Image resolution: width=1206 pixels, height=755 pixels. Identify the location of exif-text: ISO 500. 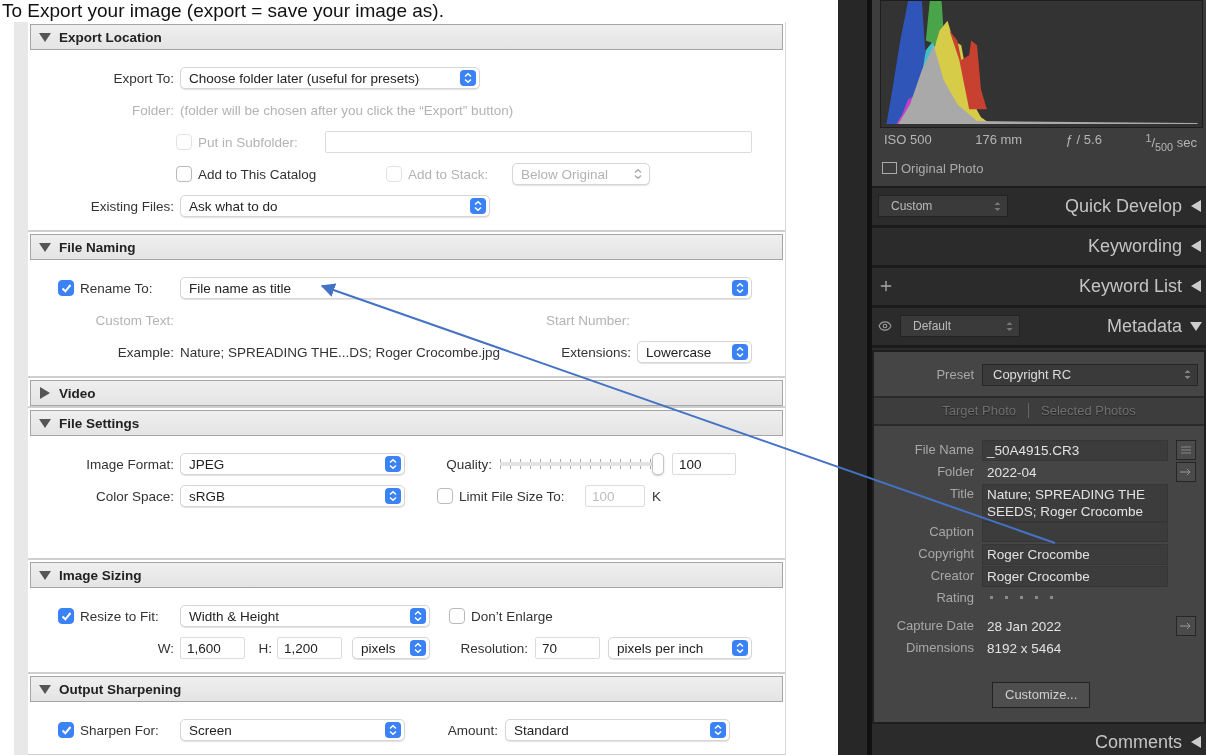
(908, 140).